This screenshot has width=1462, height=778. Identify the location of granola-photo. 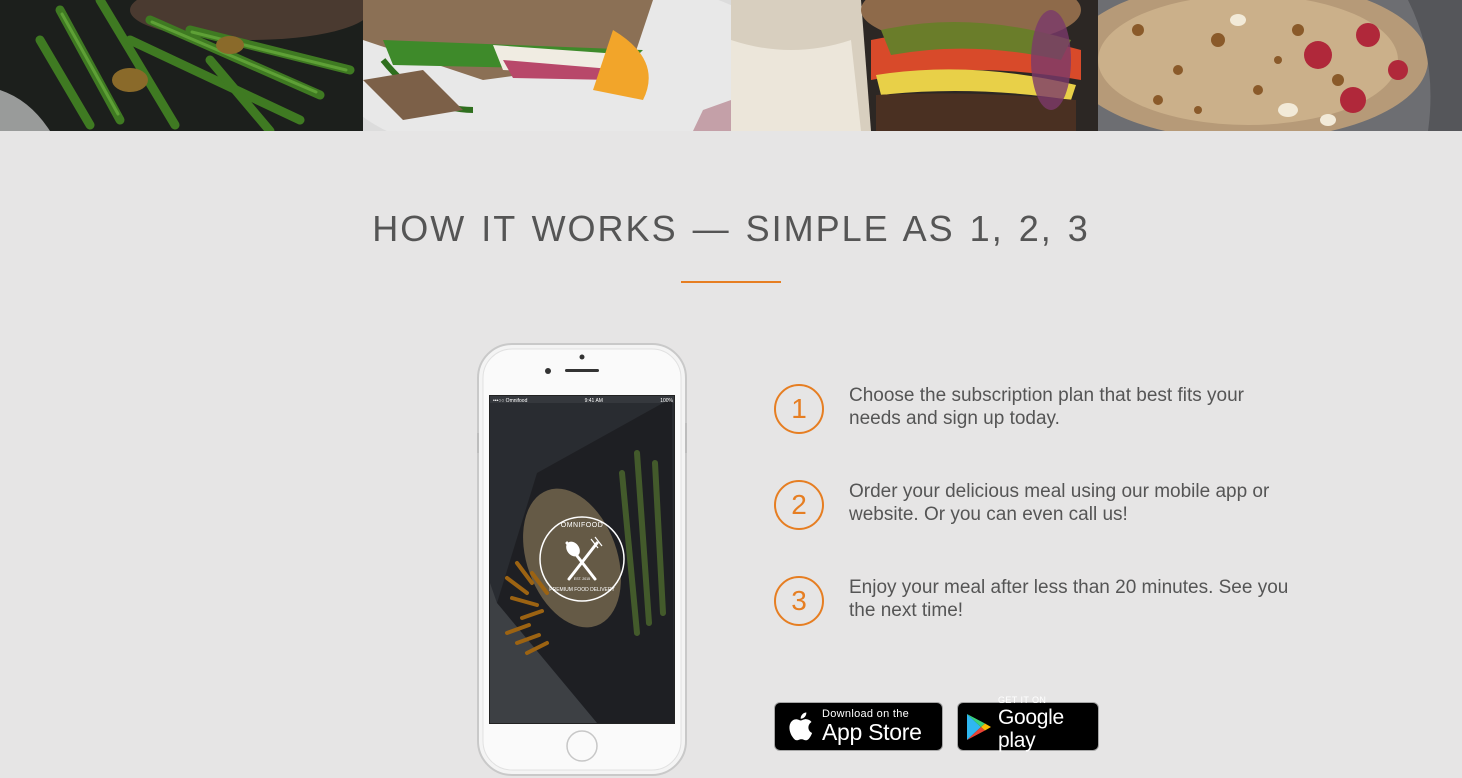
(1280, 65).